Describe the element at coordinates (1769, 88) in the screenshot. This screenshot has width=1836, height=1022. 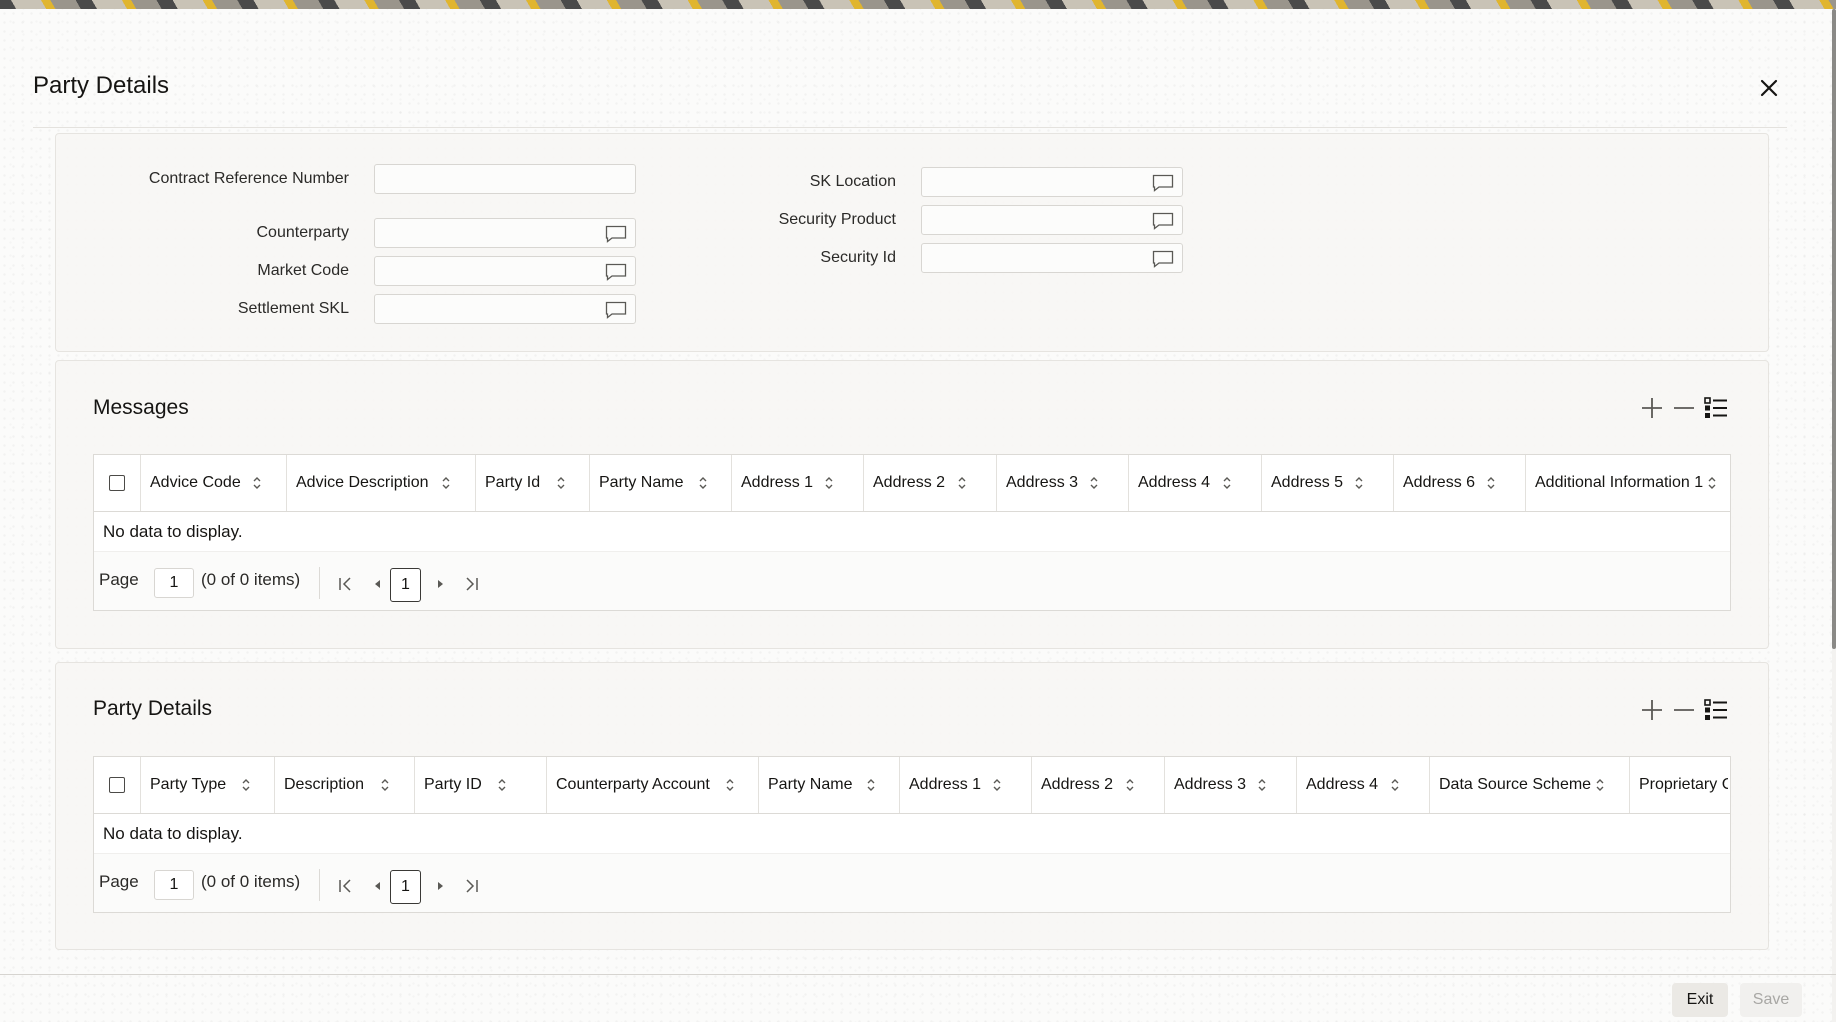
I see `close-icon` at that location.